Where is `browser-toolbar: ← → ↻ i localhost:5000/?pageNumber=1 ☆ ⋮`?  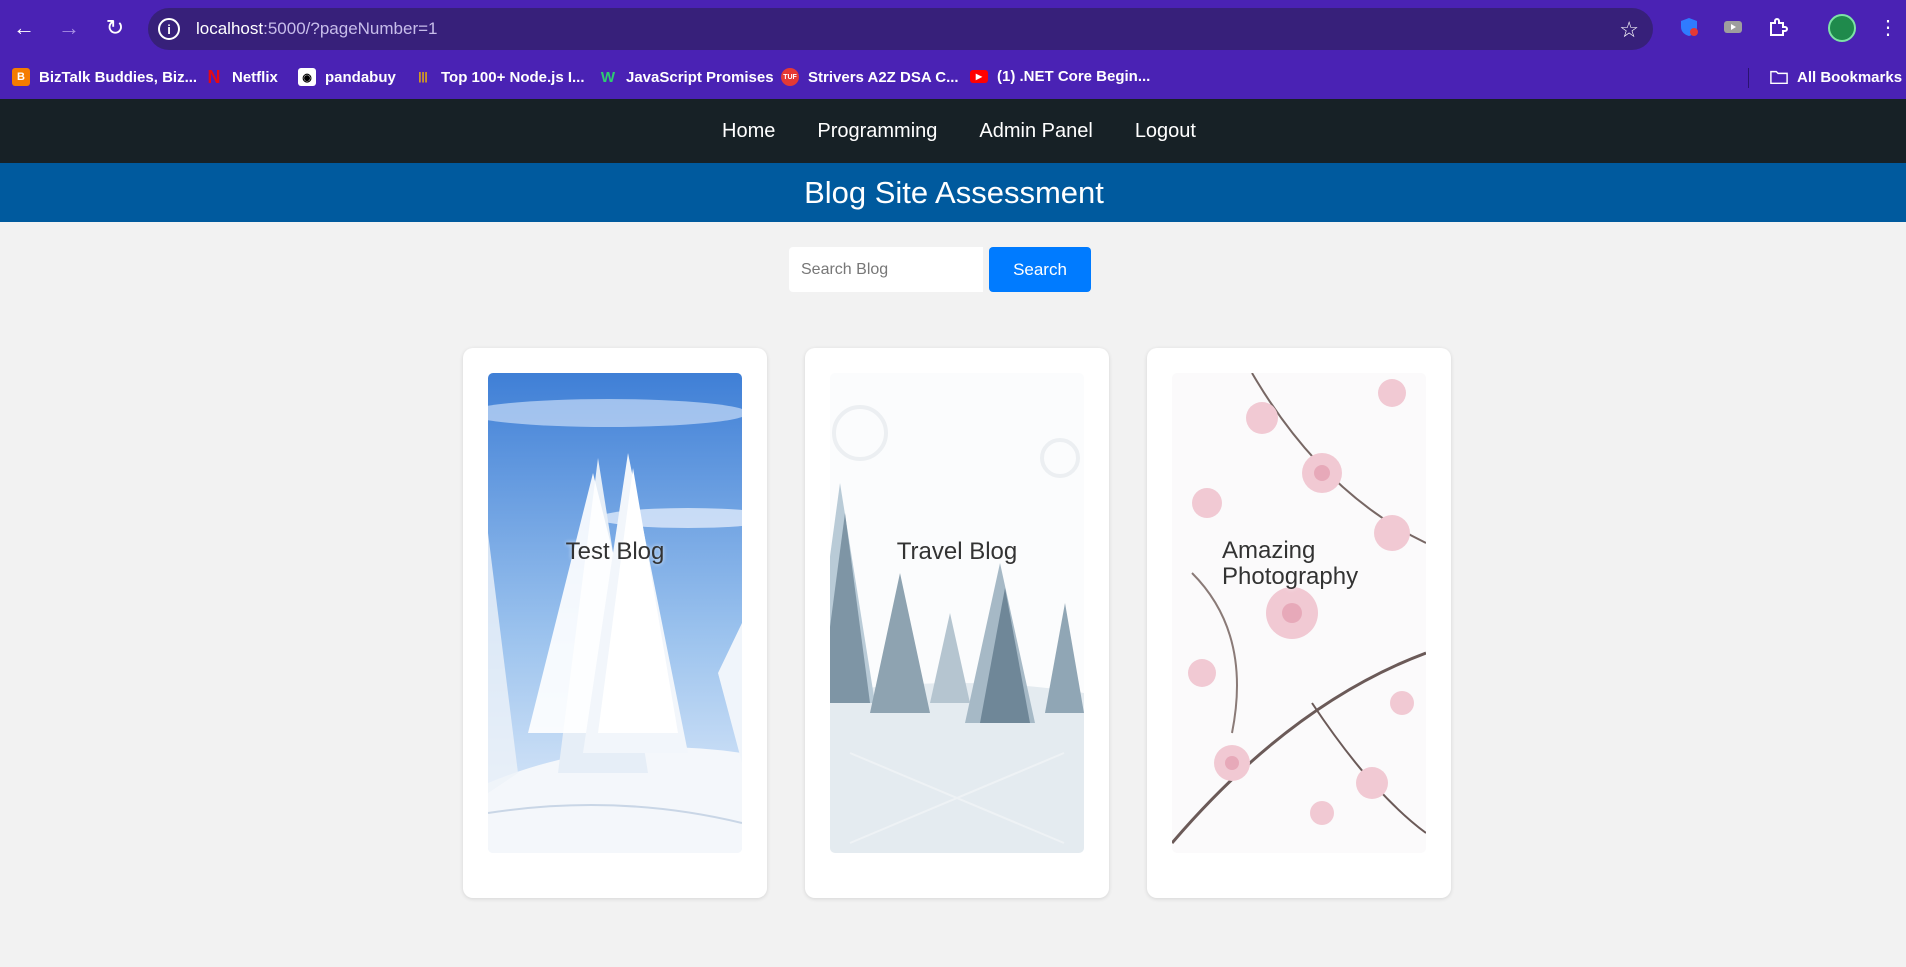
browser-toolbar: ← → ↻ i localhost:5000/?pageNumber=1 ☆ ⋮ is located at coordinates (953, 28).